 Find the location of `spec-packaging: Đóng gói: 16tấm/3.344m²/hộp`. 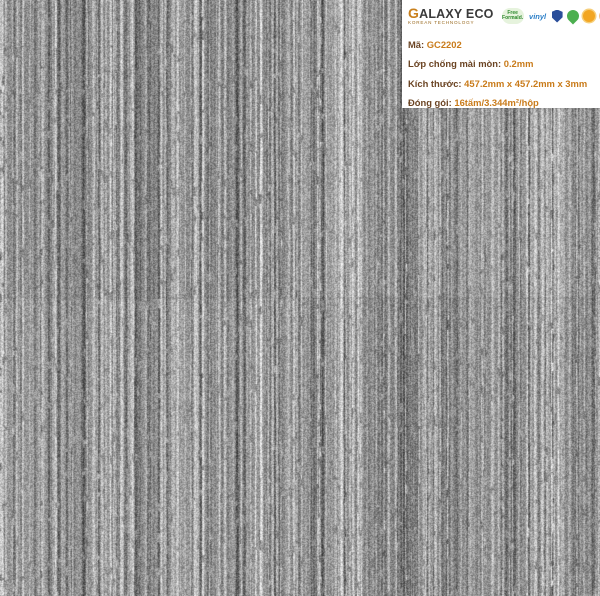

spec-packaging: Đóng gói: 16tấm/3.344m²/hộp is located at coordinates (501, 102).